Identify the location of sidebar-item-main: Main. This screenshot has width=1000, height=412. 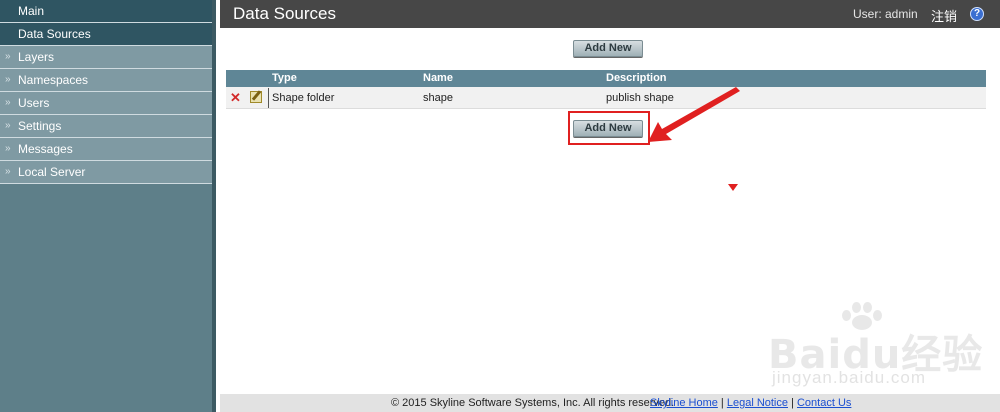
(106, 11).